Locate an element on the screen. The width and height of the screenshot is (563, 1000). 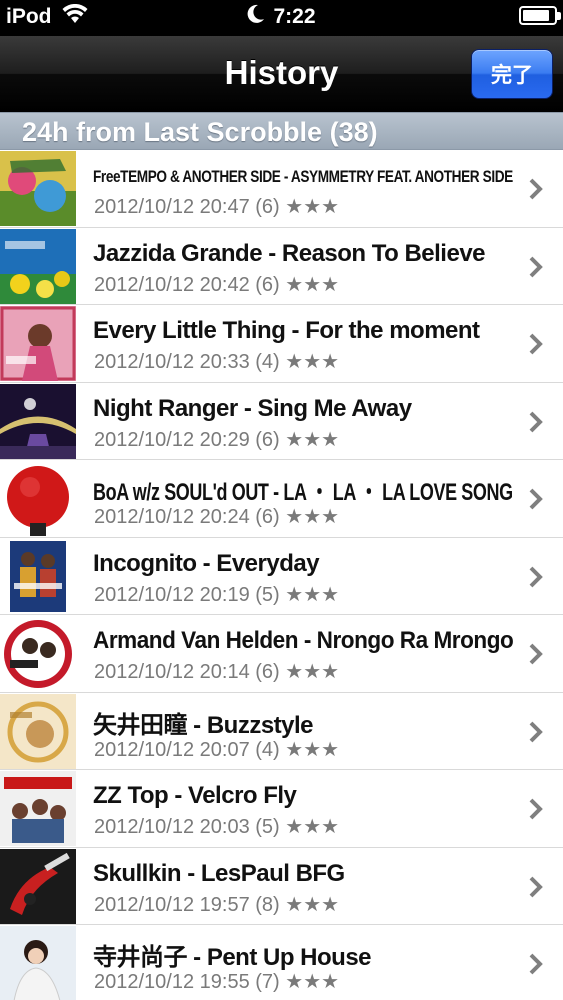
track-subtitle: 2012/10/12 19:57 (8) ★★★ is located at coordinates (217, 904).